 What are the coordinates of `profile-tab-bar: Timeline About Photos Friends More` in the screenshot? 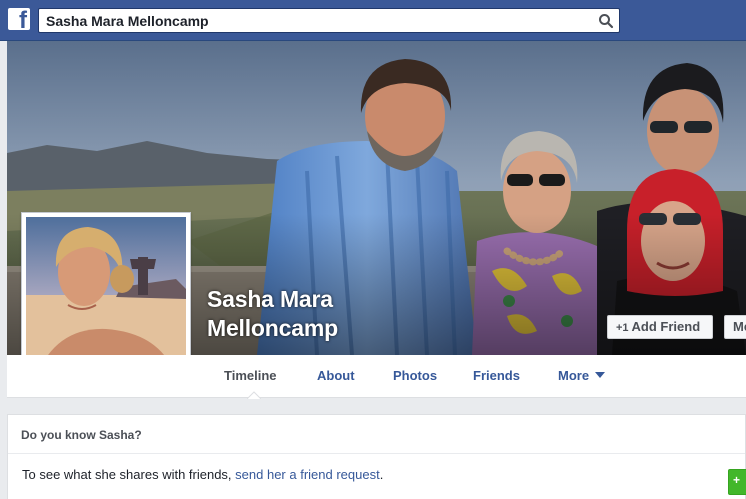 It's located at (376, 376).